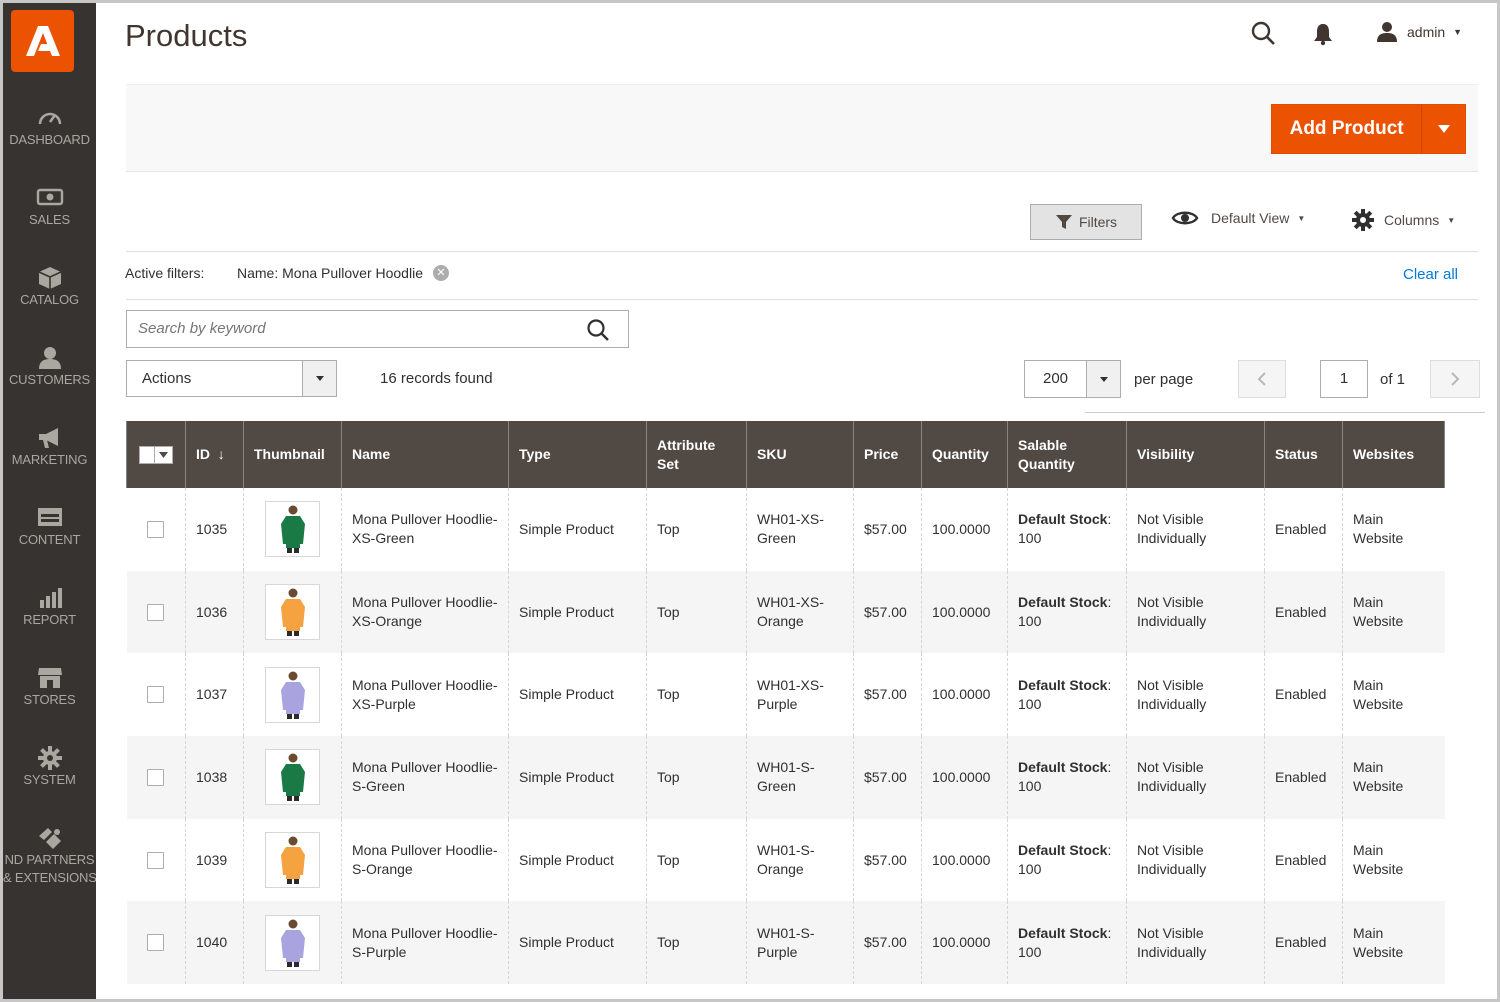 Image resolution: width=1500 pixels, height=1002 pixels. What do you see at coordinates (49, 367) in the screenshot?
I see `sidebar-item-customers: CUSTOMERS` at bounding box center [49, 367].